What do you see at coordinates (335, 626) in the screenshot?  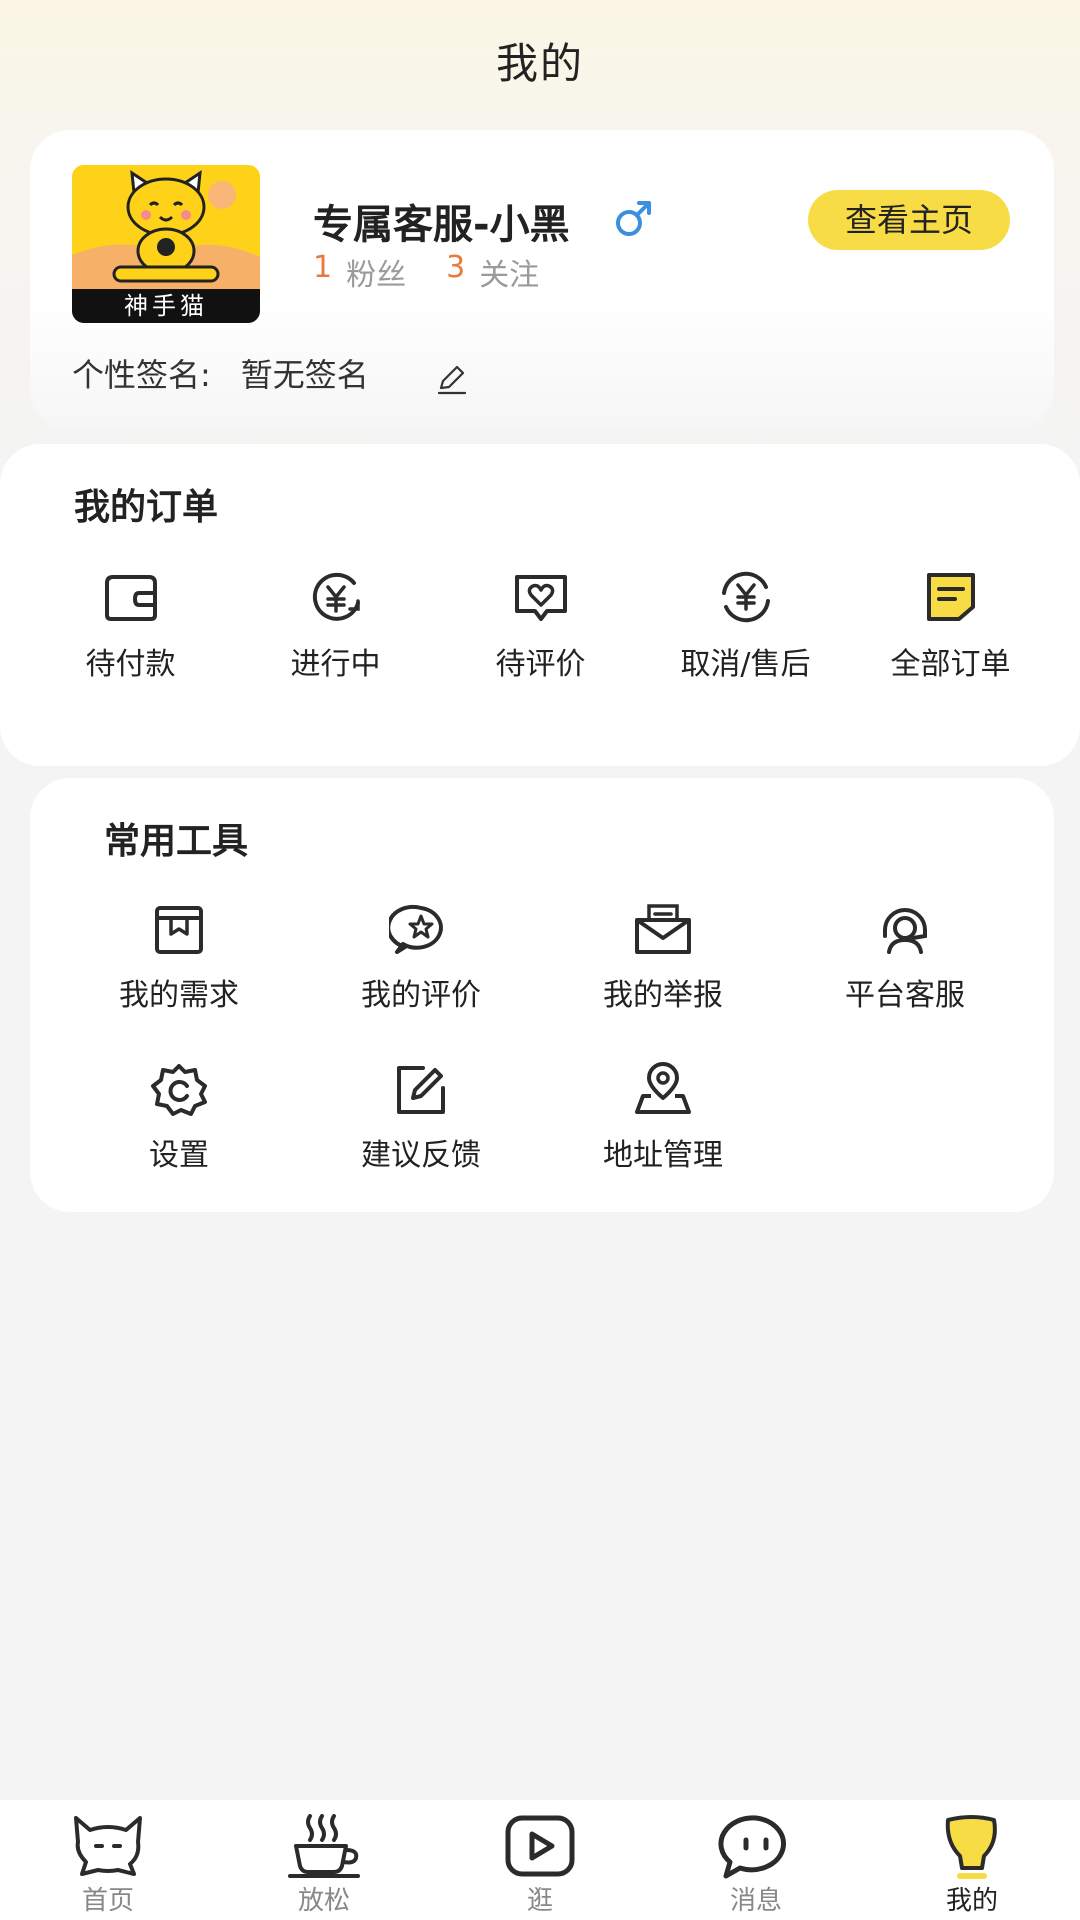 I see `order-in-progress: 进行中` at bounding box center [335, 626].